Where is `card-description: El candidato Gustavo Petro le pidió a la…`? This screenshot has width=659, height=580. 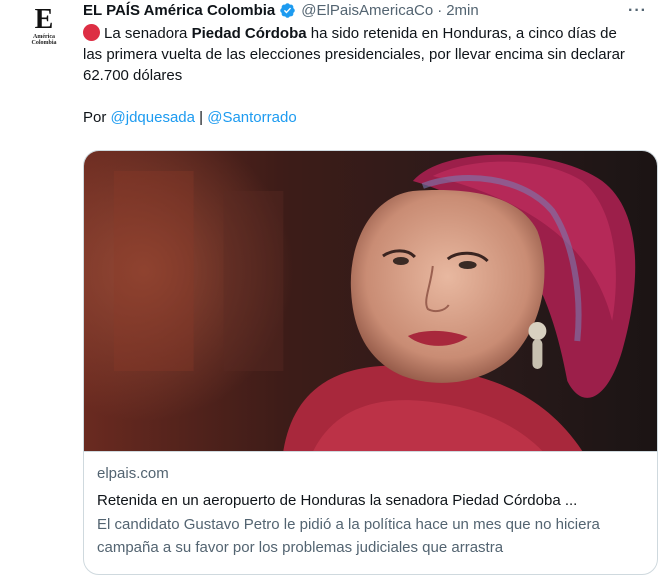
card-description: El candidato Gustavo Petro le pidió a la… is located at coordinates (348, 536).